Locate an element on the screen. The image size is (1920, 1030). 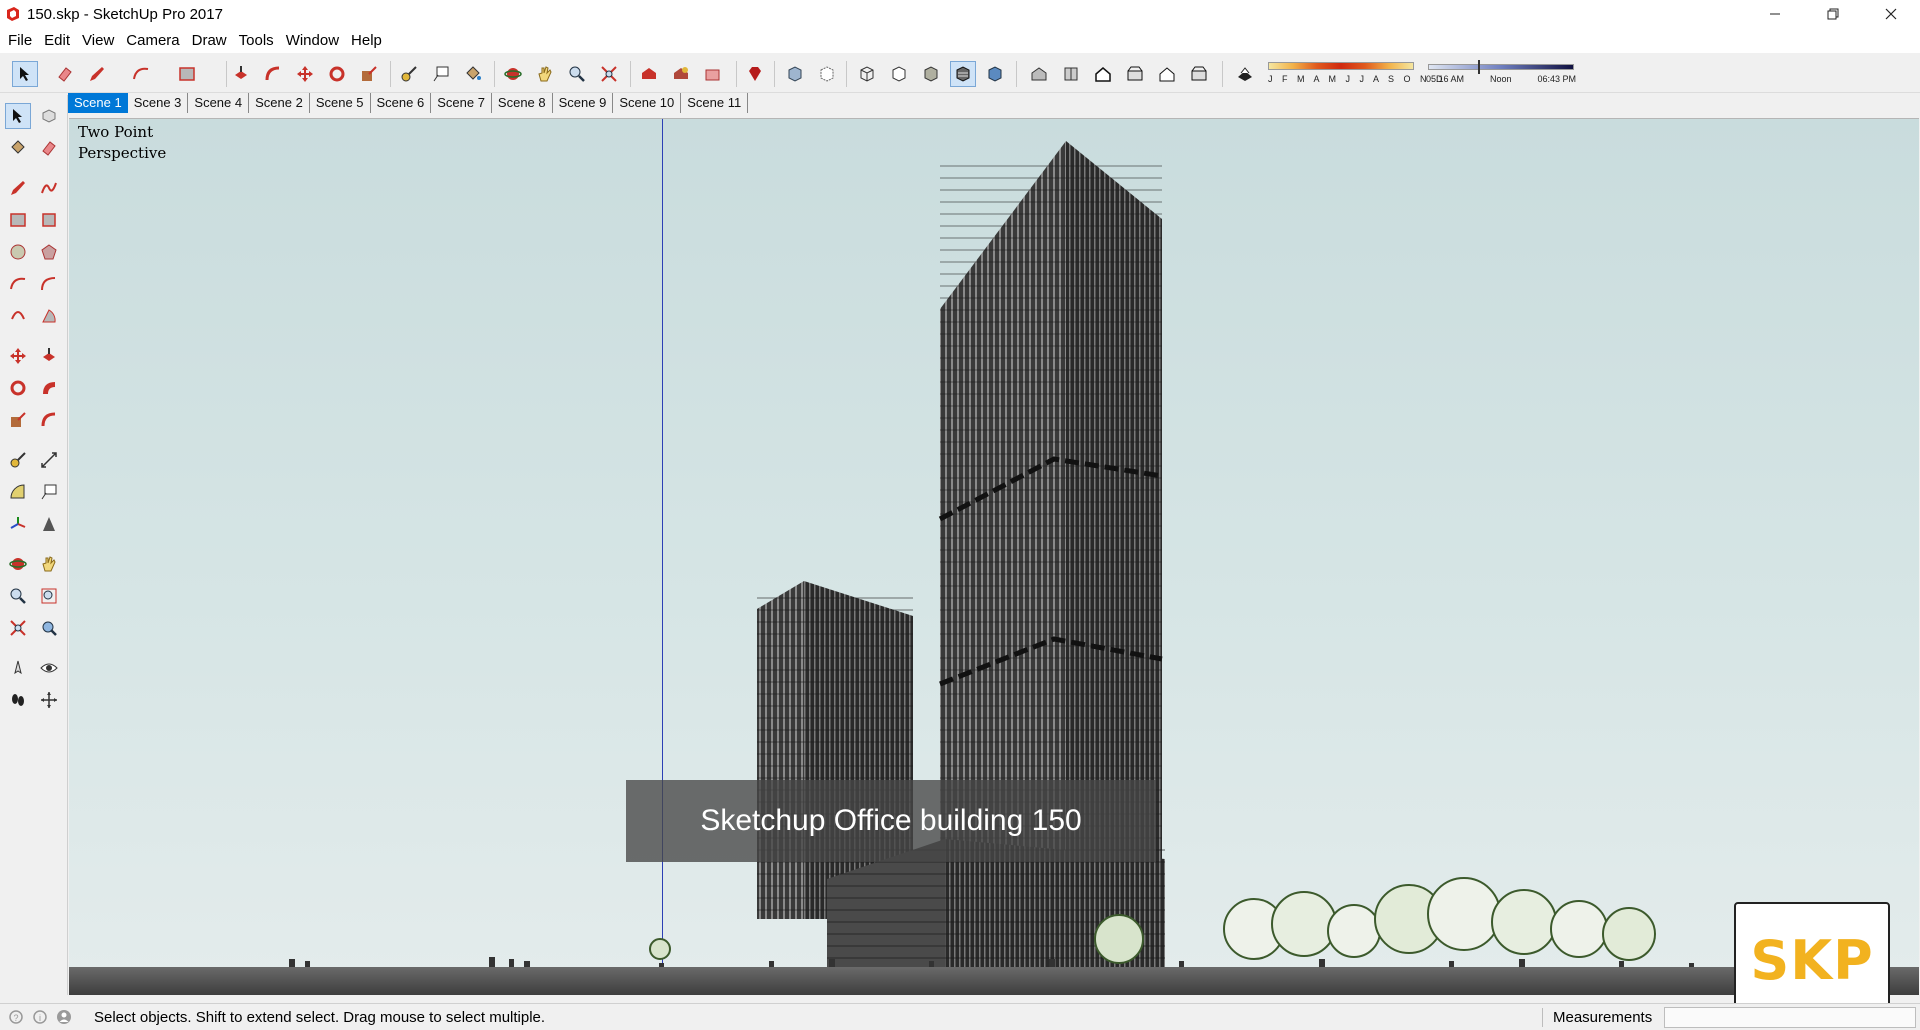
restore-button is located at coordinates (1833, 14).